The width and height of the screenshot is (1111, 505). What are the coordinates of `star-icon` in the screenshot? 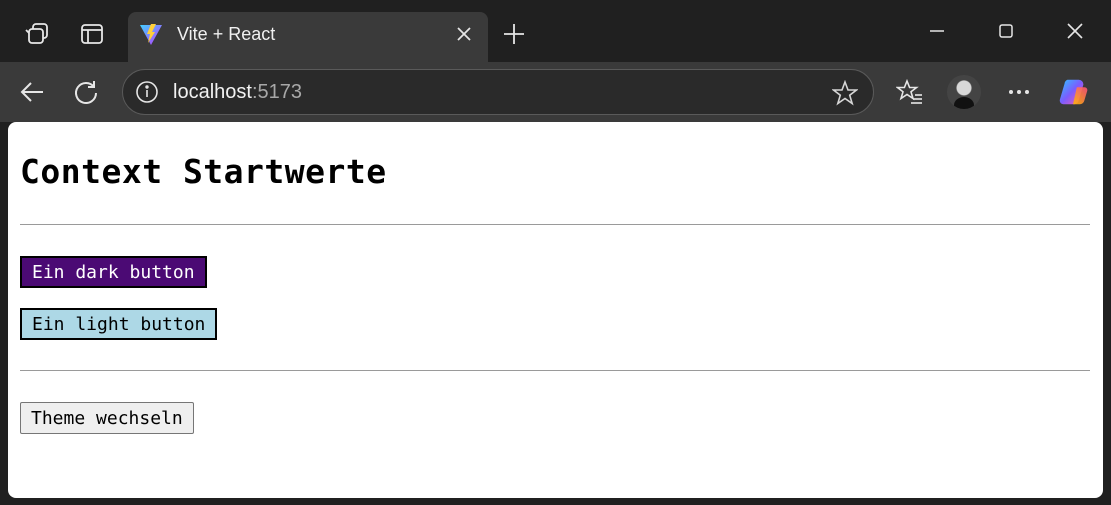 It's located at (845, 93).